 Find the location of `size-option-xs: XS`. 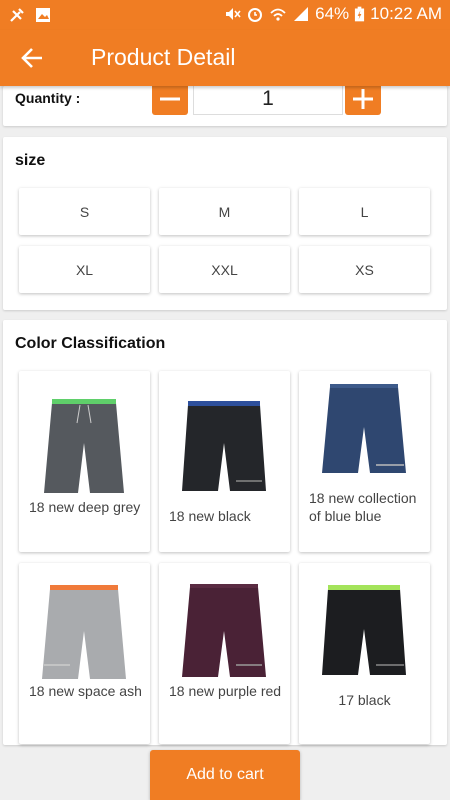

size-option-xs: XS is located at coordinates (364, 269).